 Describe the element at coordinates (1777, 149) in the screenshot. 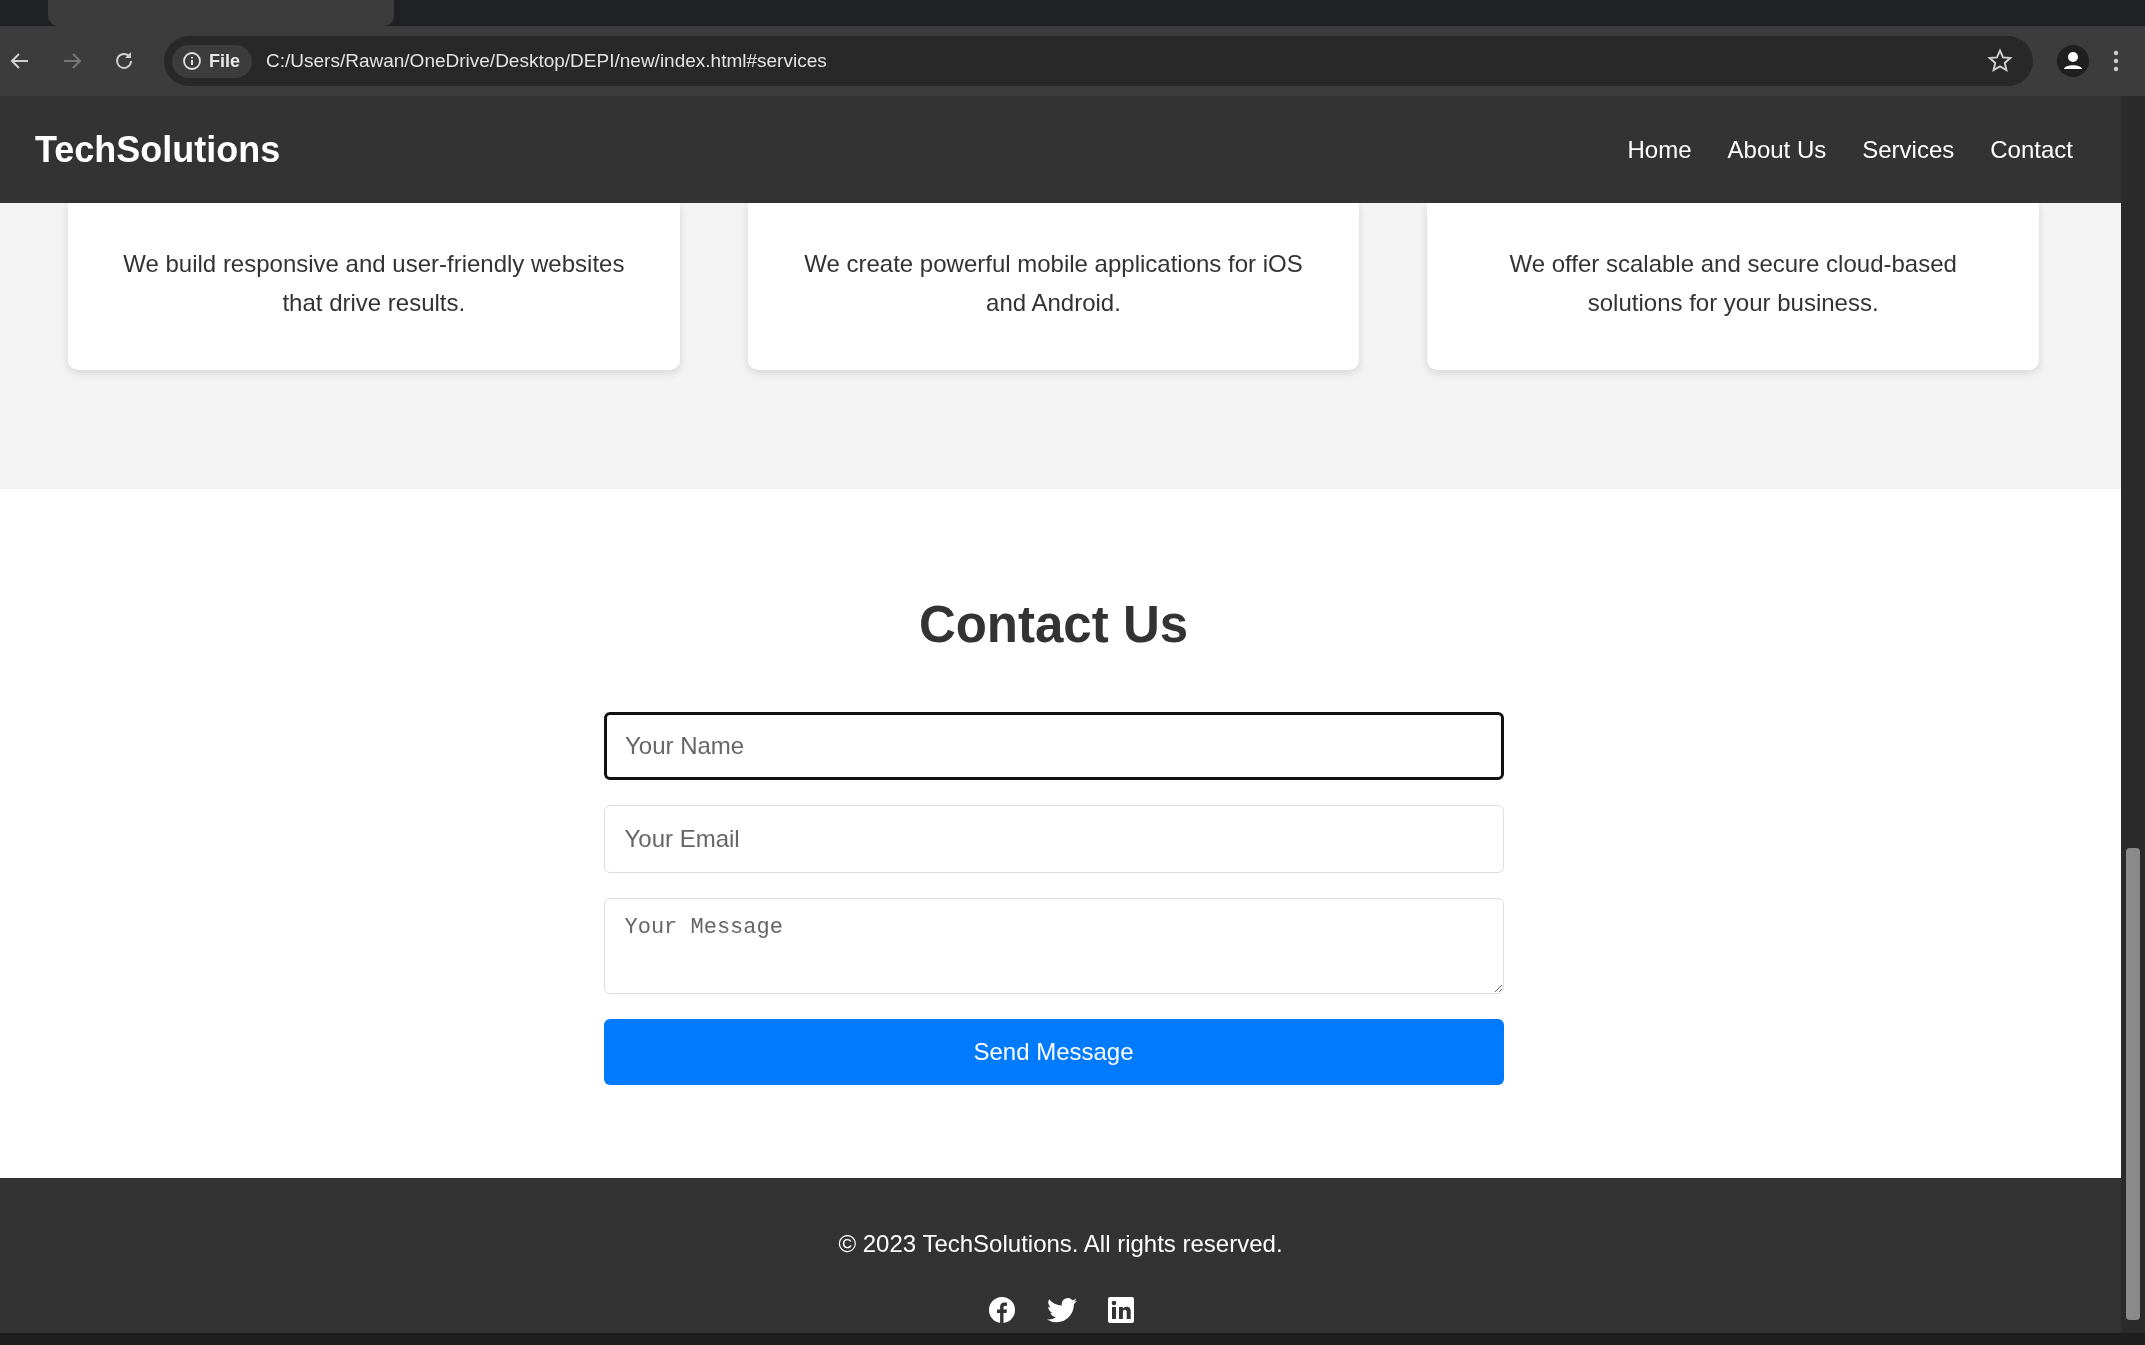

I see `nav-link: About Us` at that location.